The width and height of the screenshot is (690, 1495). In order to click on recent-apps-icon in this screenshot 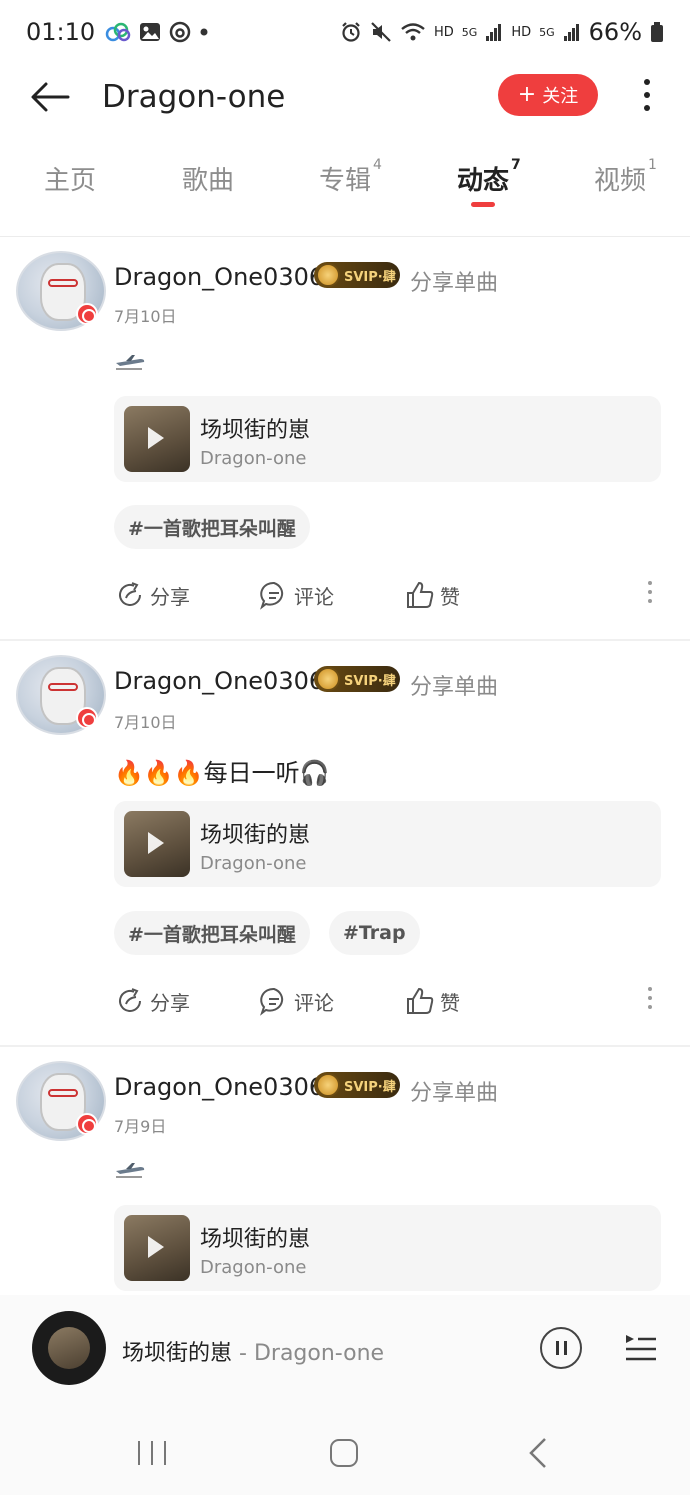, I will do `click(139, 1453)`.